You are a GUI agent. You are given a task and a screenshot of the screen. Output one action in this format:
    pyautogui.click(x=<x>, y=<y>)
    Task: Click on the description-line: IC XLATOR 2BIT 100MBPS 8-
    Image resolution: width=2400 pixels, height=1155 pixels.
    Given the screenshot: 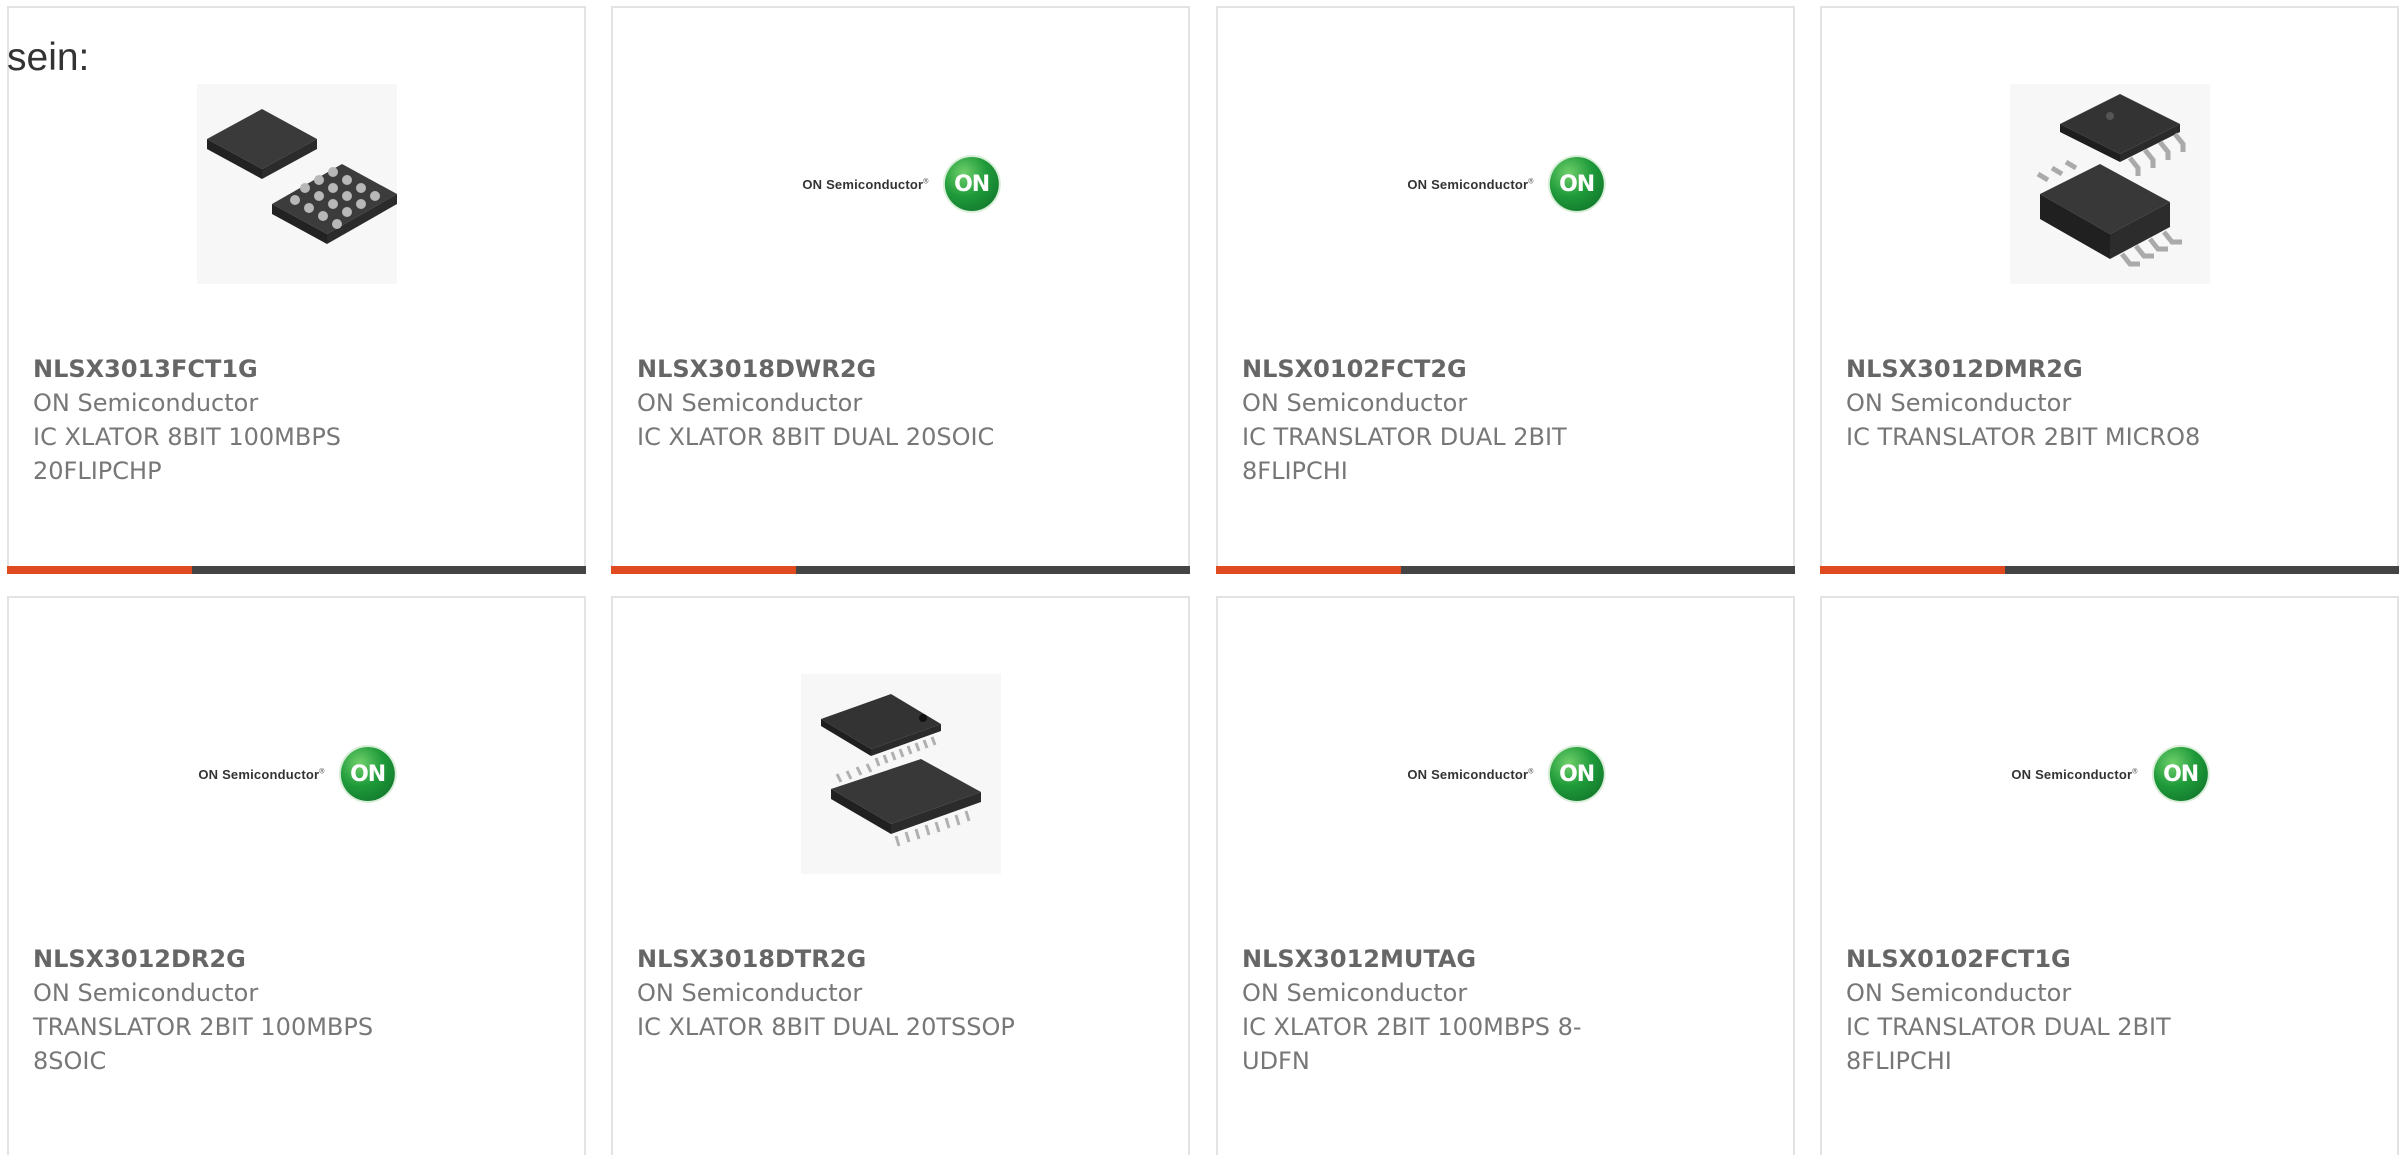 What is the action you would take?
    pyautogui.click(x=1412, y=1027)
    